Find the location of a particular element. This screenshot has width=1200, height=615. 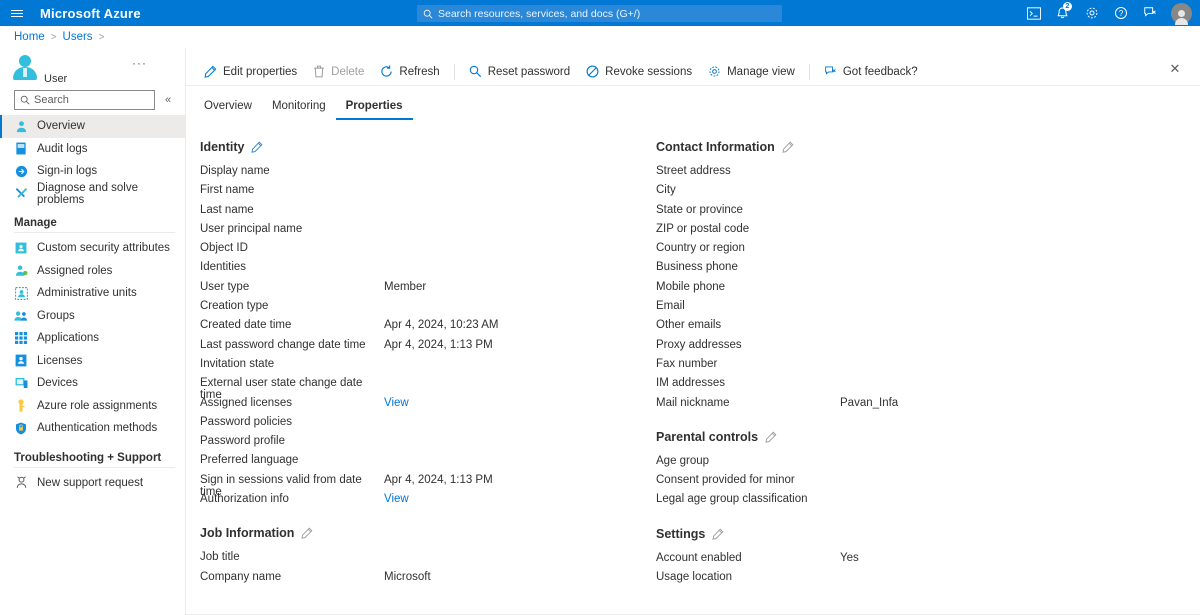

property-row: Fax number is located at coordinates (884, 367).